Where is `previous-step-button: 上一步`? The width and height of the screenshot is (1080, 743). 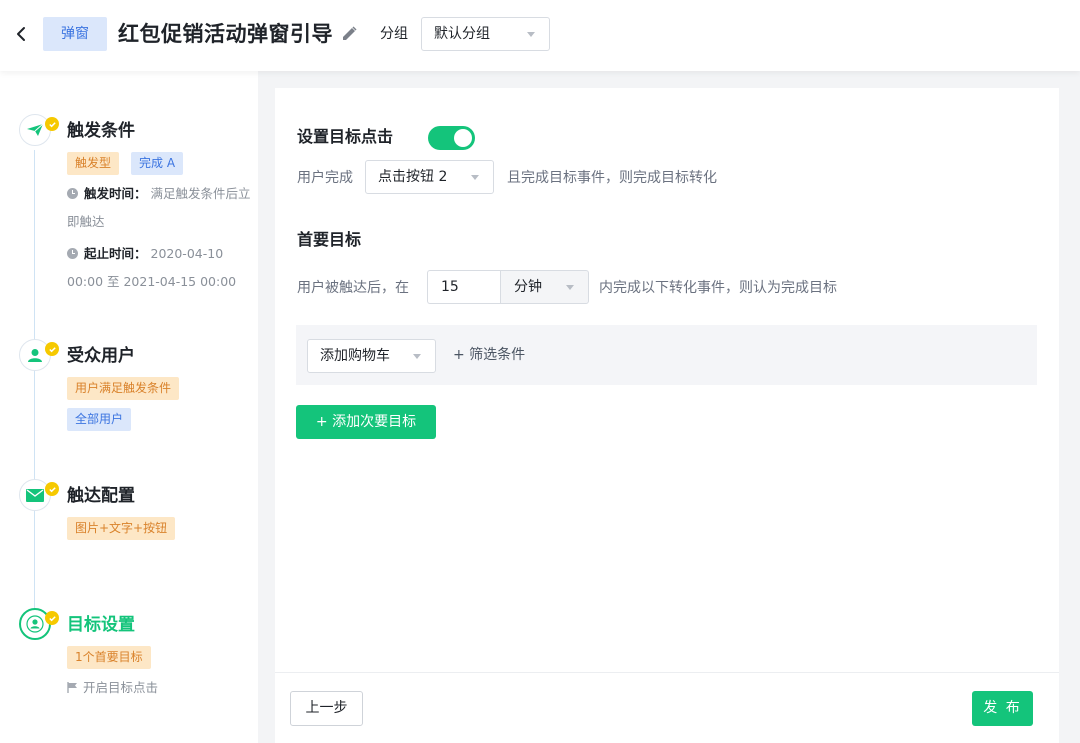
previous-step-button: 上一步 is located at coordinates (326, 708).